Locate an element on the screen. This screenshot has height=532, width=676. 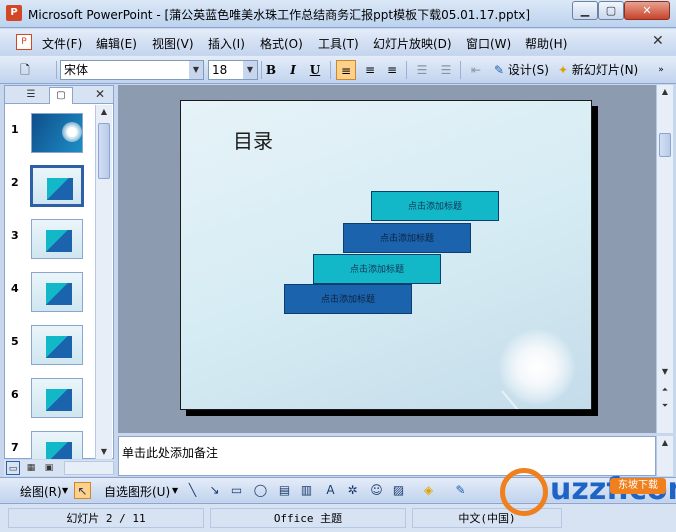
close-document-icon: ✕ is located at coordinates (658, 41).